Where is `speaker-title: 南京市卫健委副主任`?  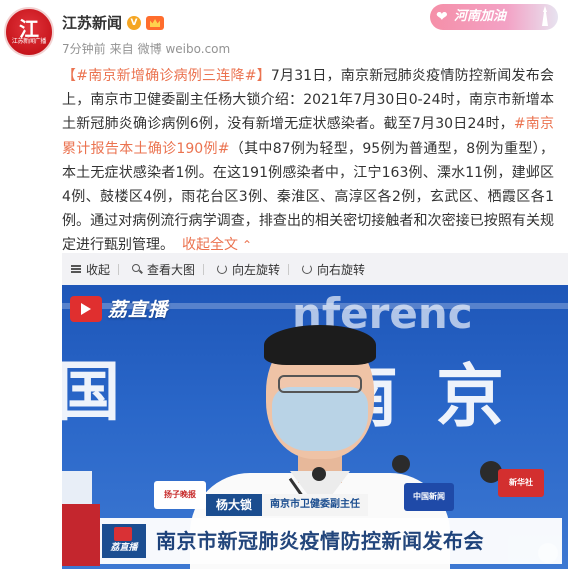 speaker-title: 南京市卫健委副主任 is located at coordinates (315, 505).